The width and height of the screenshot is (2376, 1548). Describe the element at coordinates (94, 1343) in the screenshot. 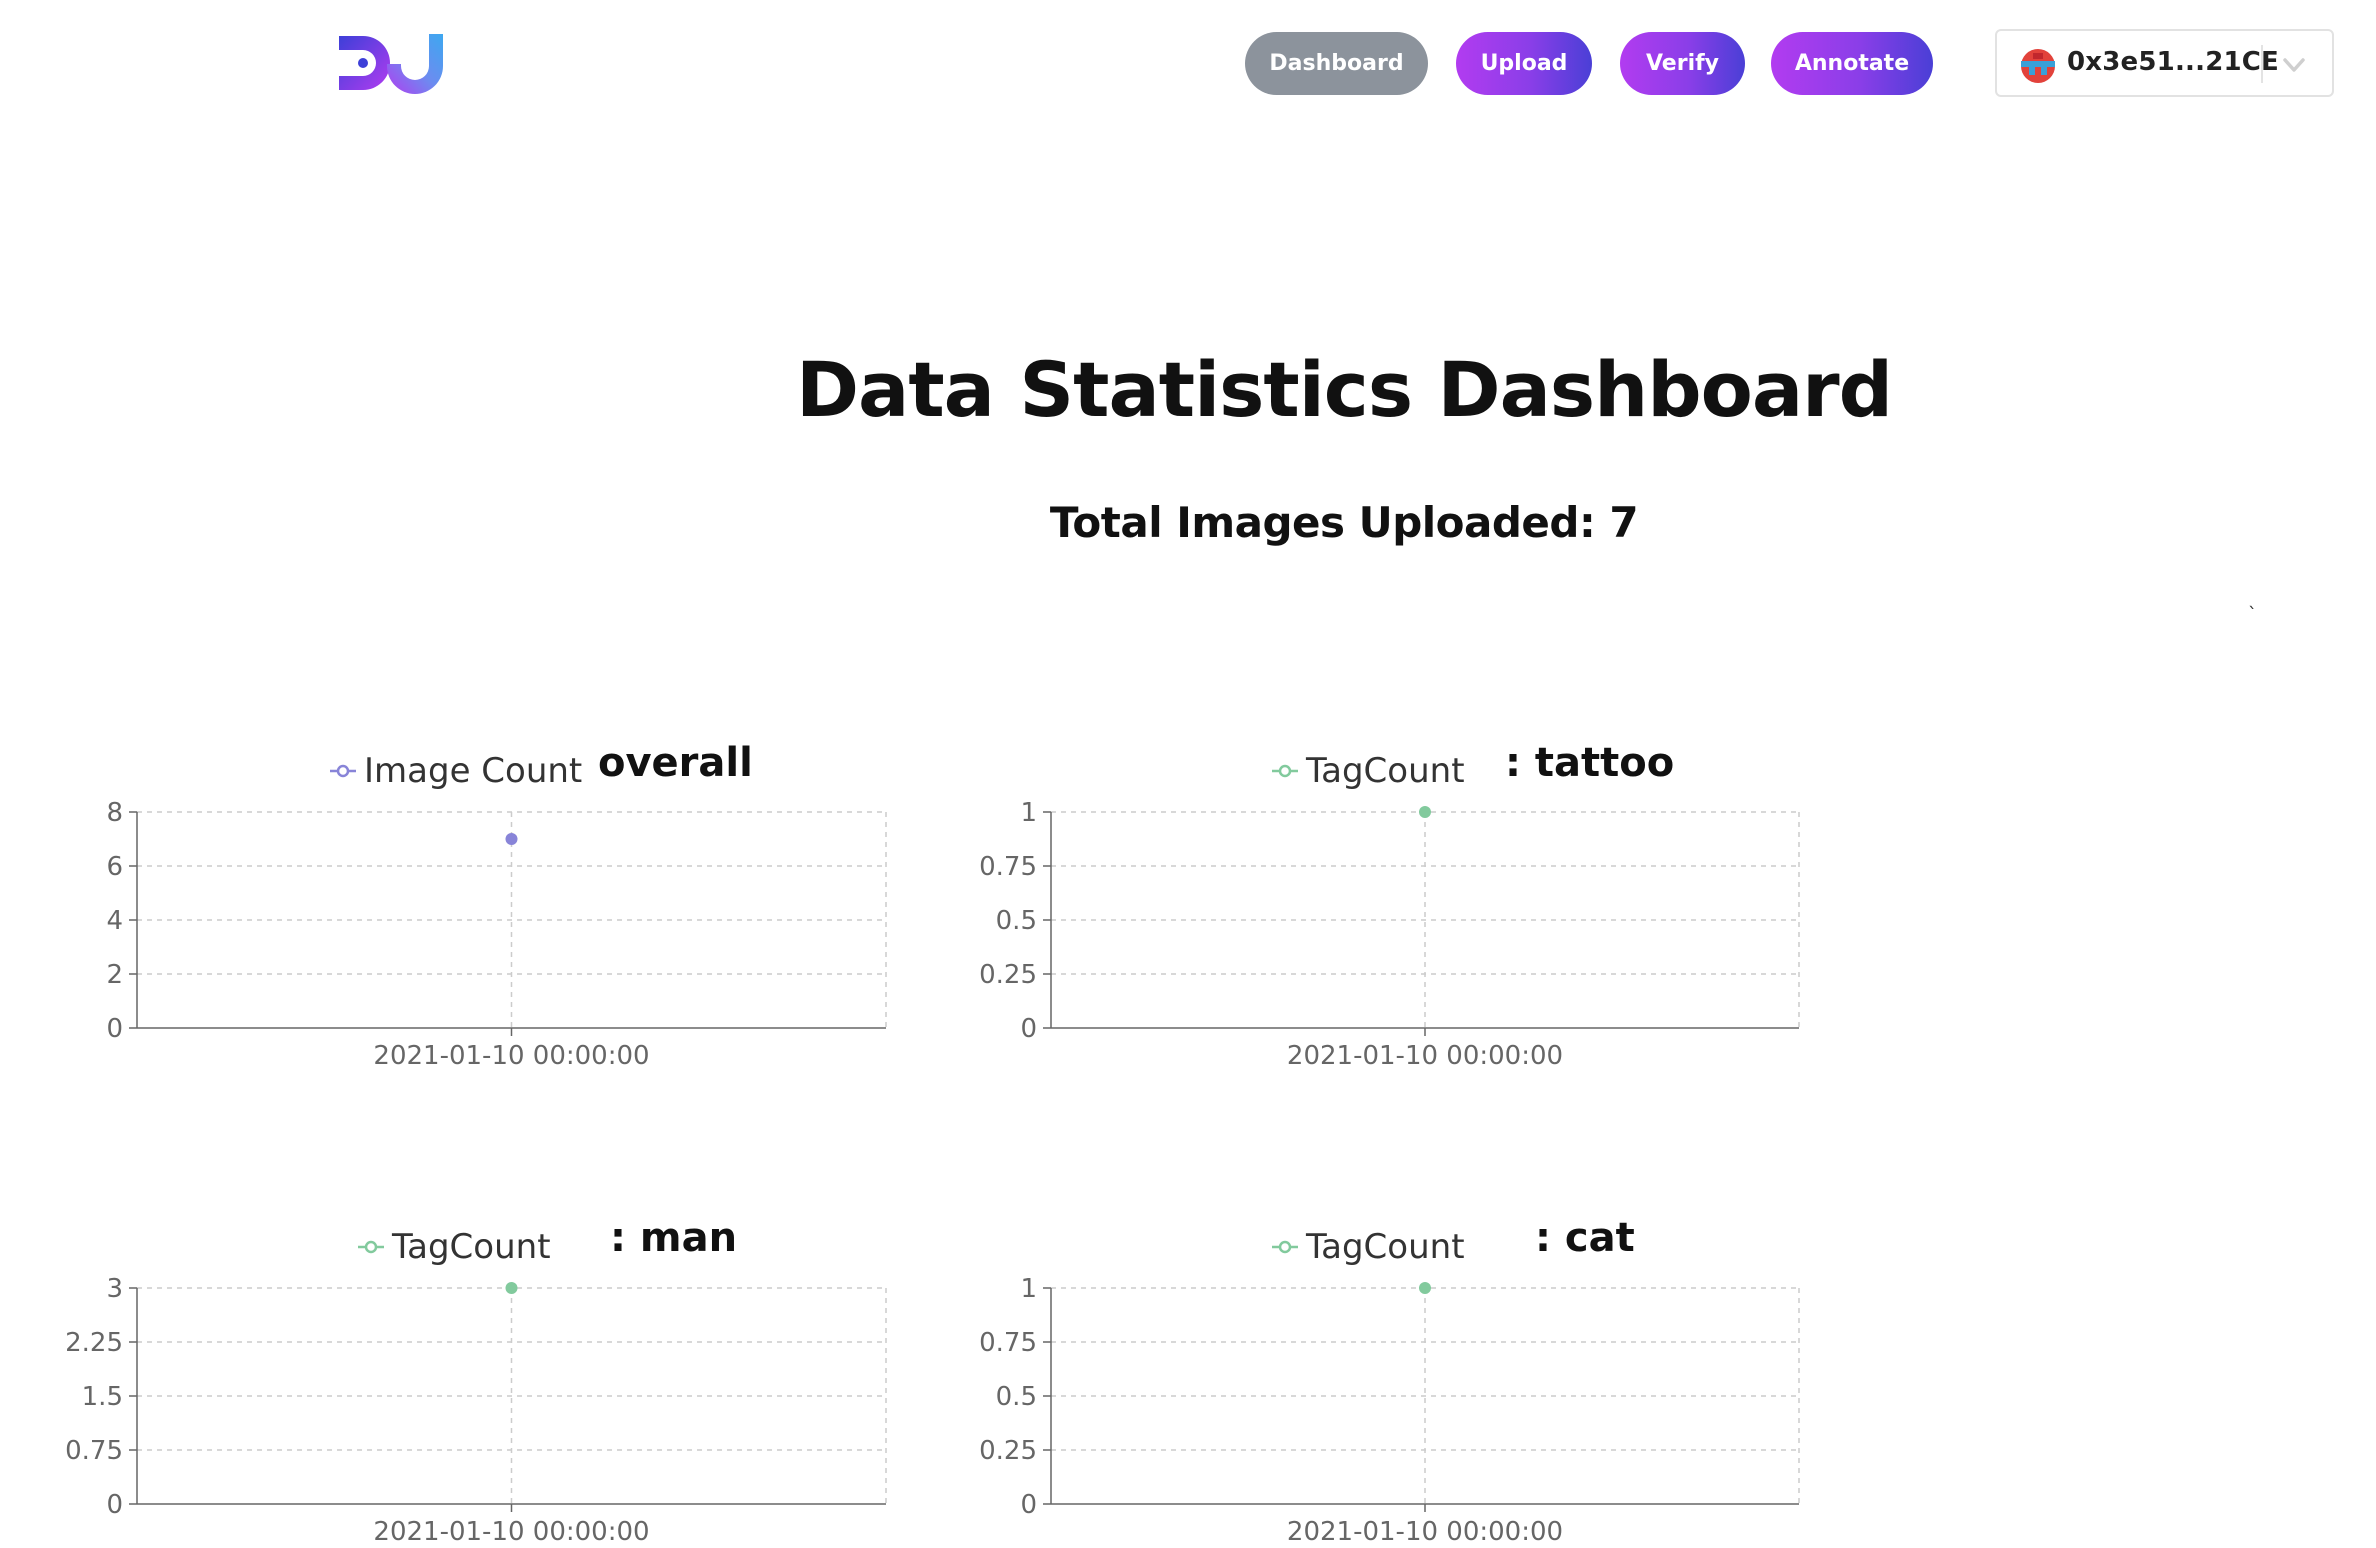

I see `y-tick-label: 2.25` at that location.